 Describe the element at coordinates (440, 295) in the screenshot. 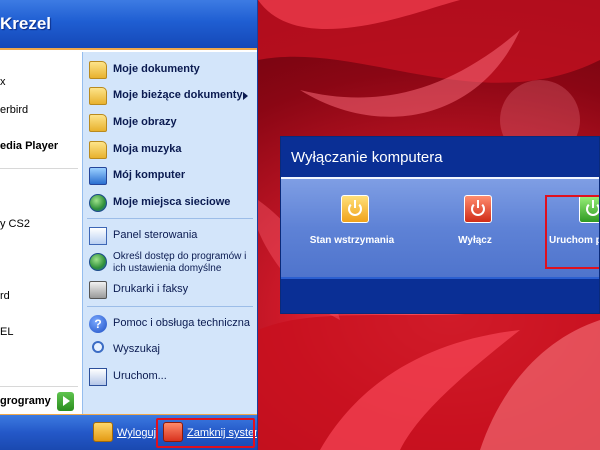

I see `dialog-footer` at that location.